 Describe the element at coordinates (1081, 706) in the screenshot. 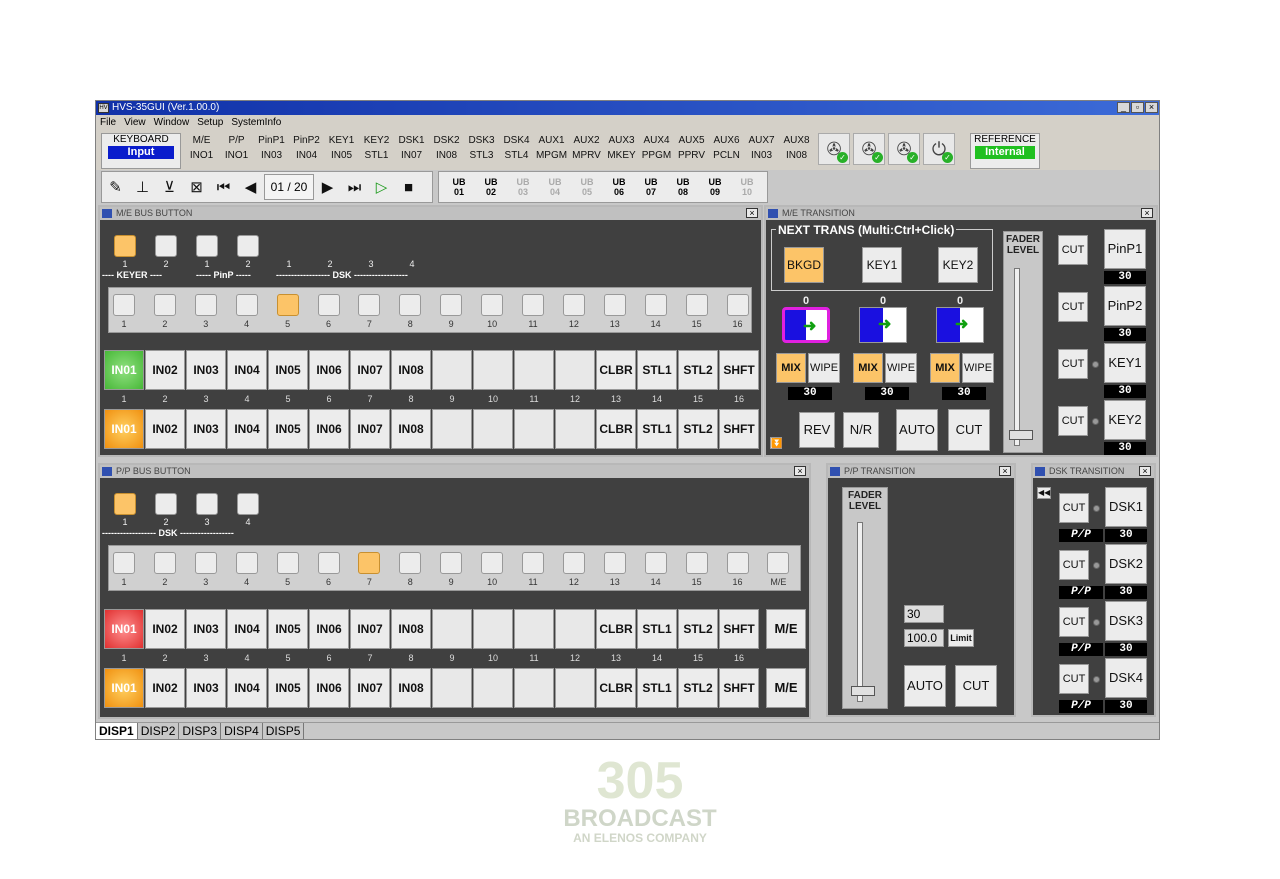

I see `dsk-source: P/P` at that location.